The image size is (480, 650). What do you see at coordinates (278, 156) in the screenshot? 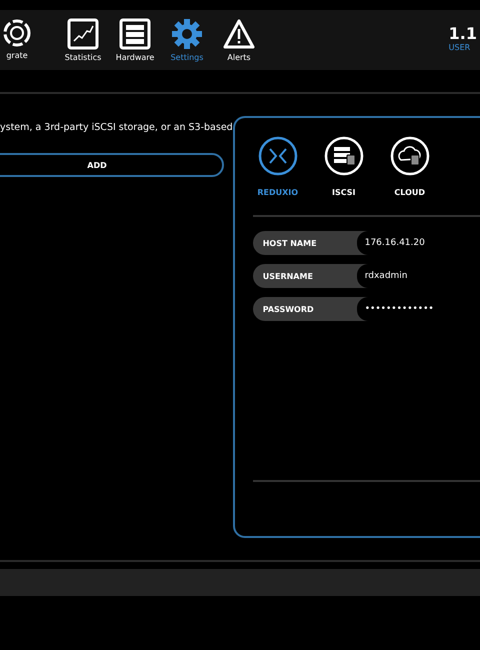
I see `arrows-converging-icon` at bounding box center [278, 156].